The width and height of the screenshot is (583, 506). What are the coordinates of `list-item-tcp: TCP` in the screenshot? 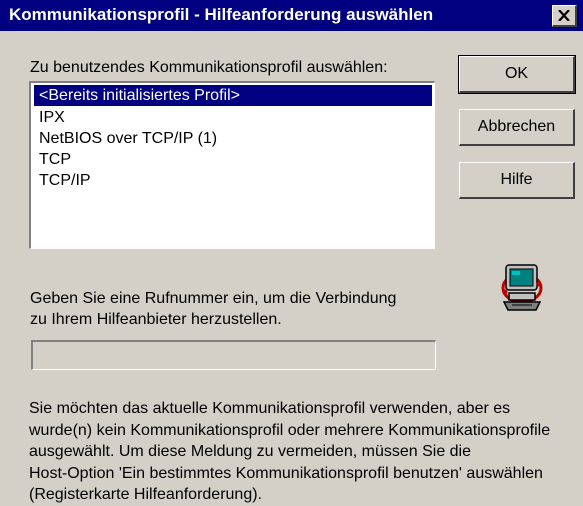 It's located at (233, 159).